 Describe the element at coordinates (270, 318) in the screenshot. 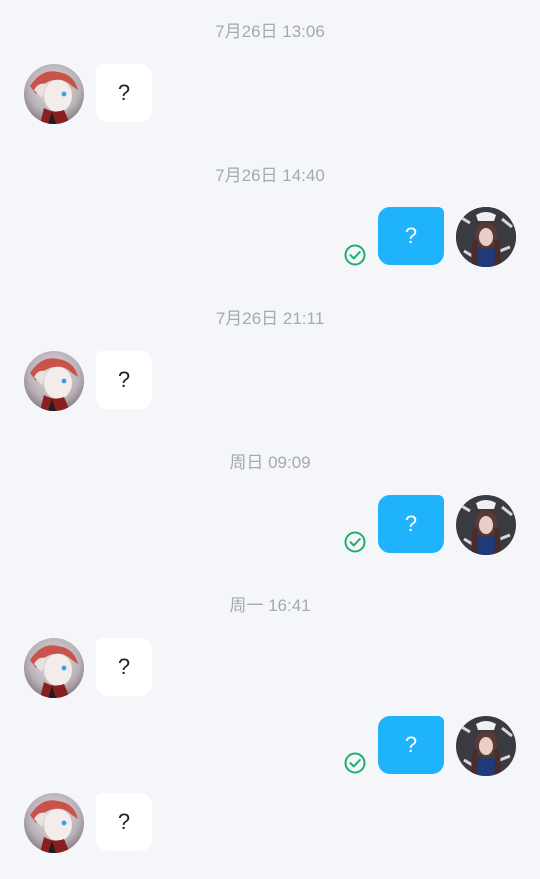

I see `message-timestamp: 7月26日 21:11` at that location.